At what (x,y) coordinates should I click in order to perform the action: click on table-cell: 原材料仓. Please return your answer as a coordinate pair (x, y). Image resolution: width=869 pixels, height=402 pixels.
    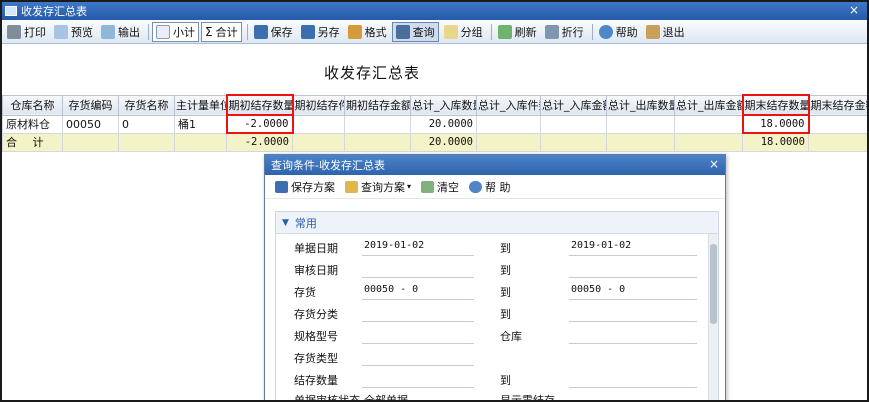
    Looking at the image, I should click on (32, 124).